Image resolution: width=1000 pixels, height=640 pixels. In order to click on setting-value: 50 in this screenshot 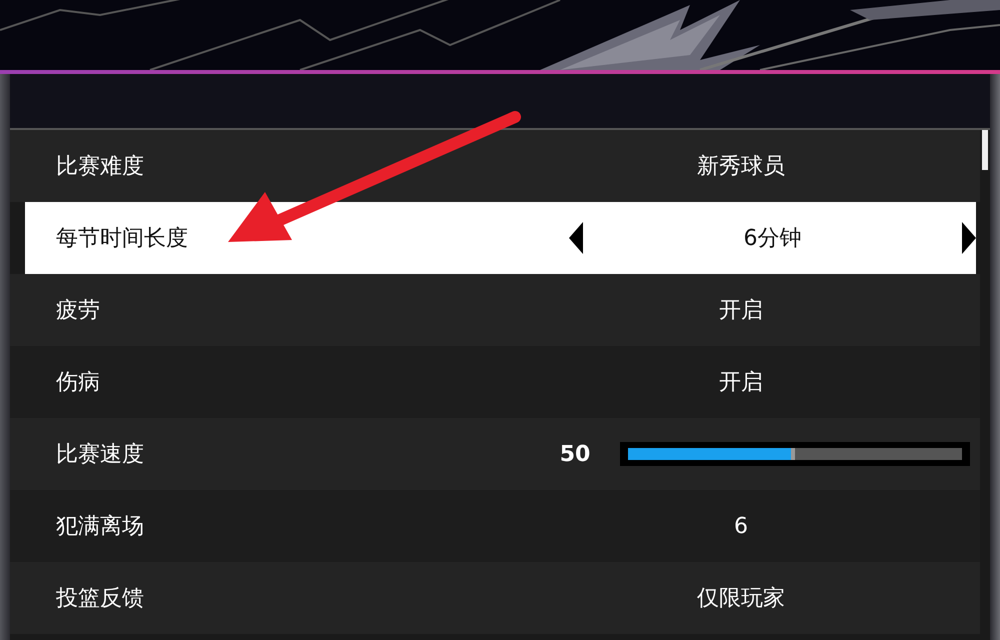, I will do `click(575, 454)`.